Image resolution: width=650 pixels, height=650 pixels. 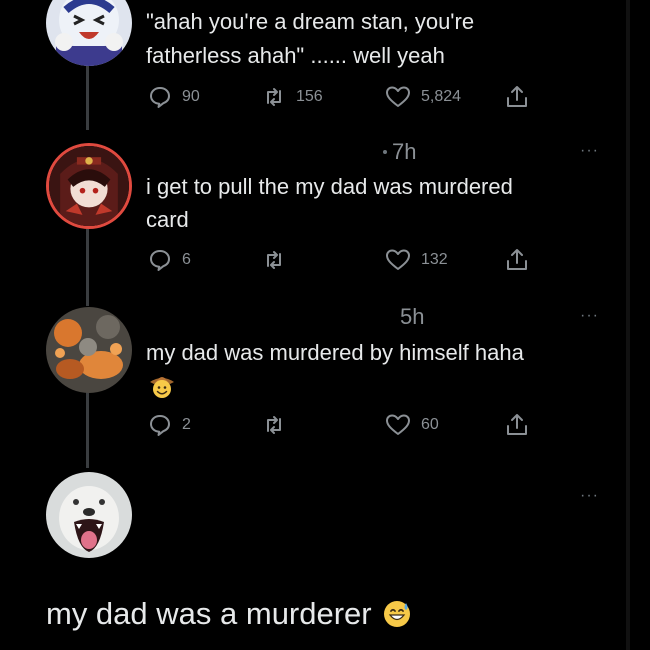 I want to click on reply-count: 6, so click(x=186, y=259).